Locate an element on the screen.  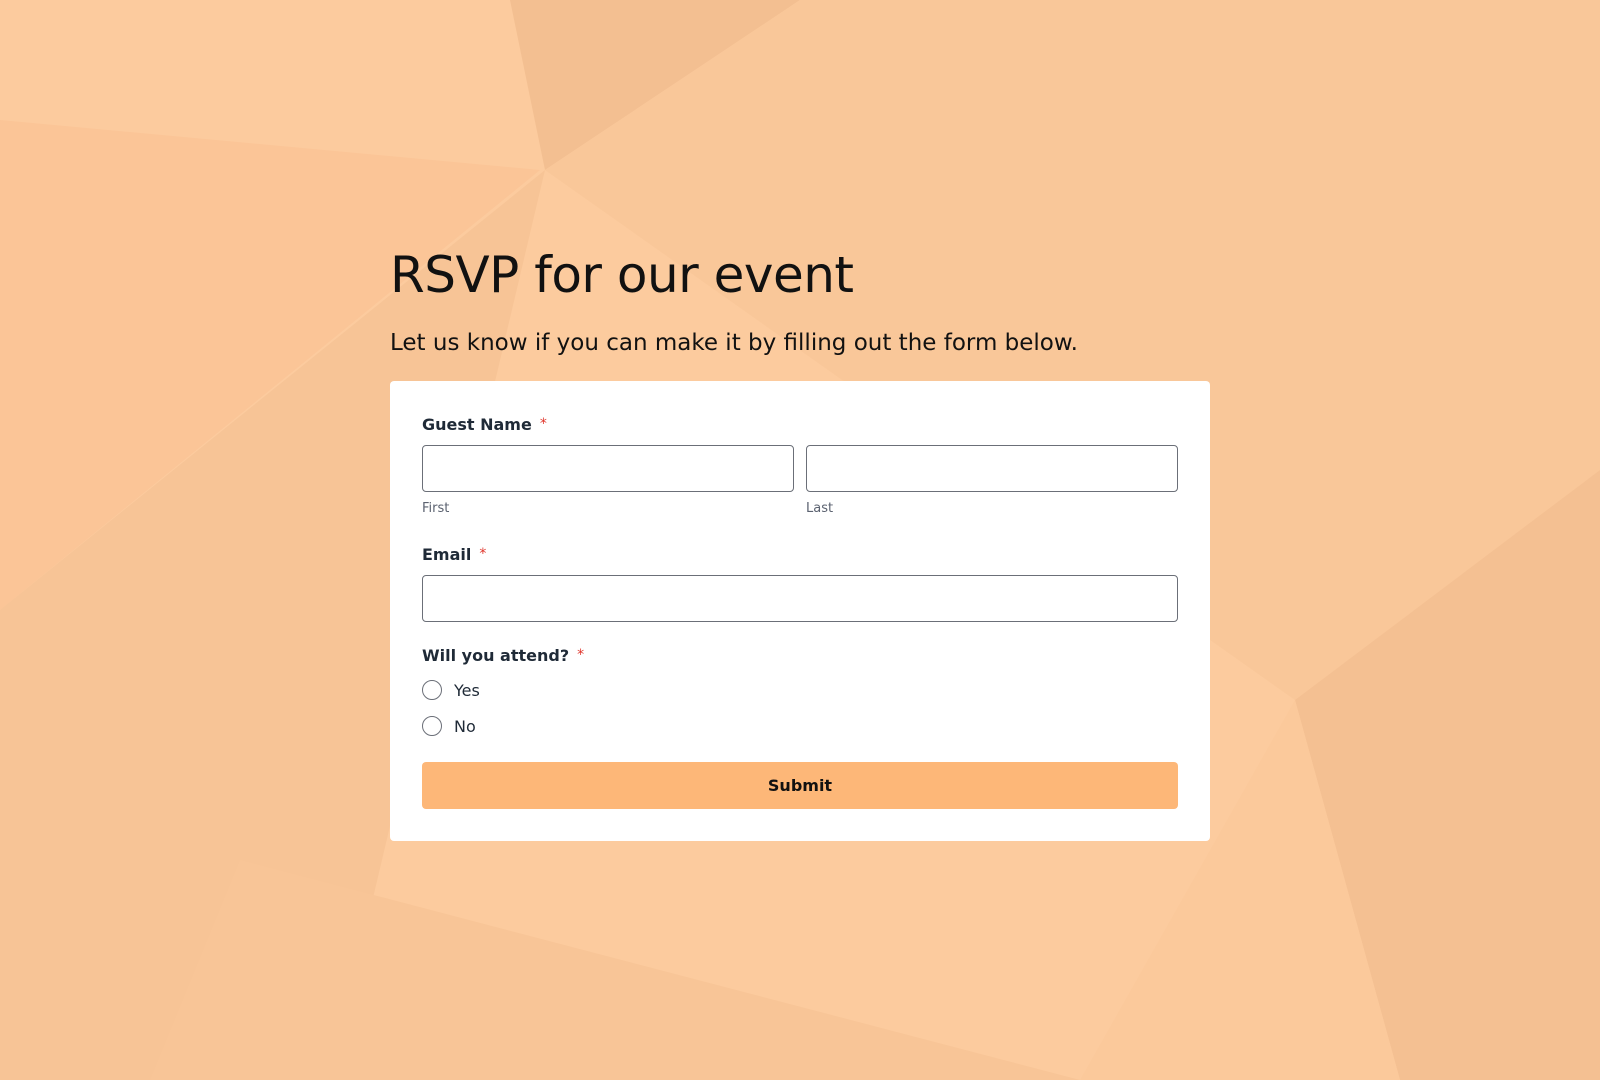
radio-button-no is located at coordinates (432, 726).